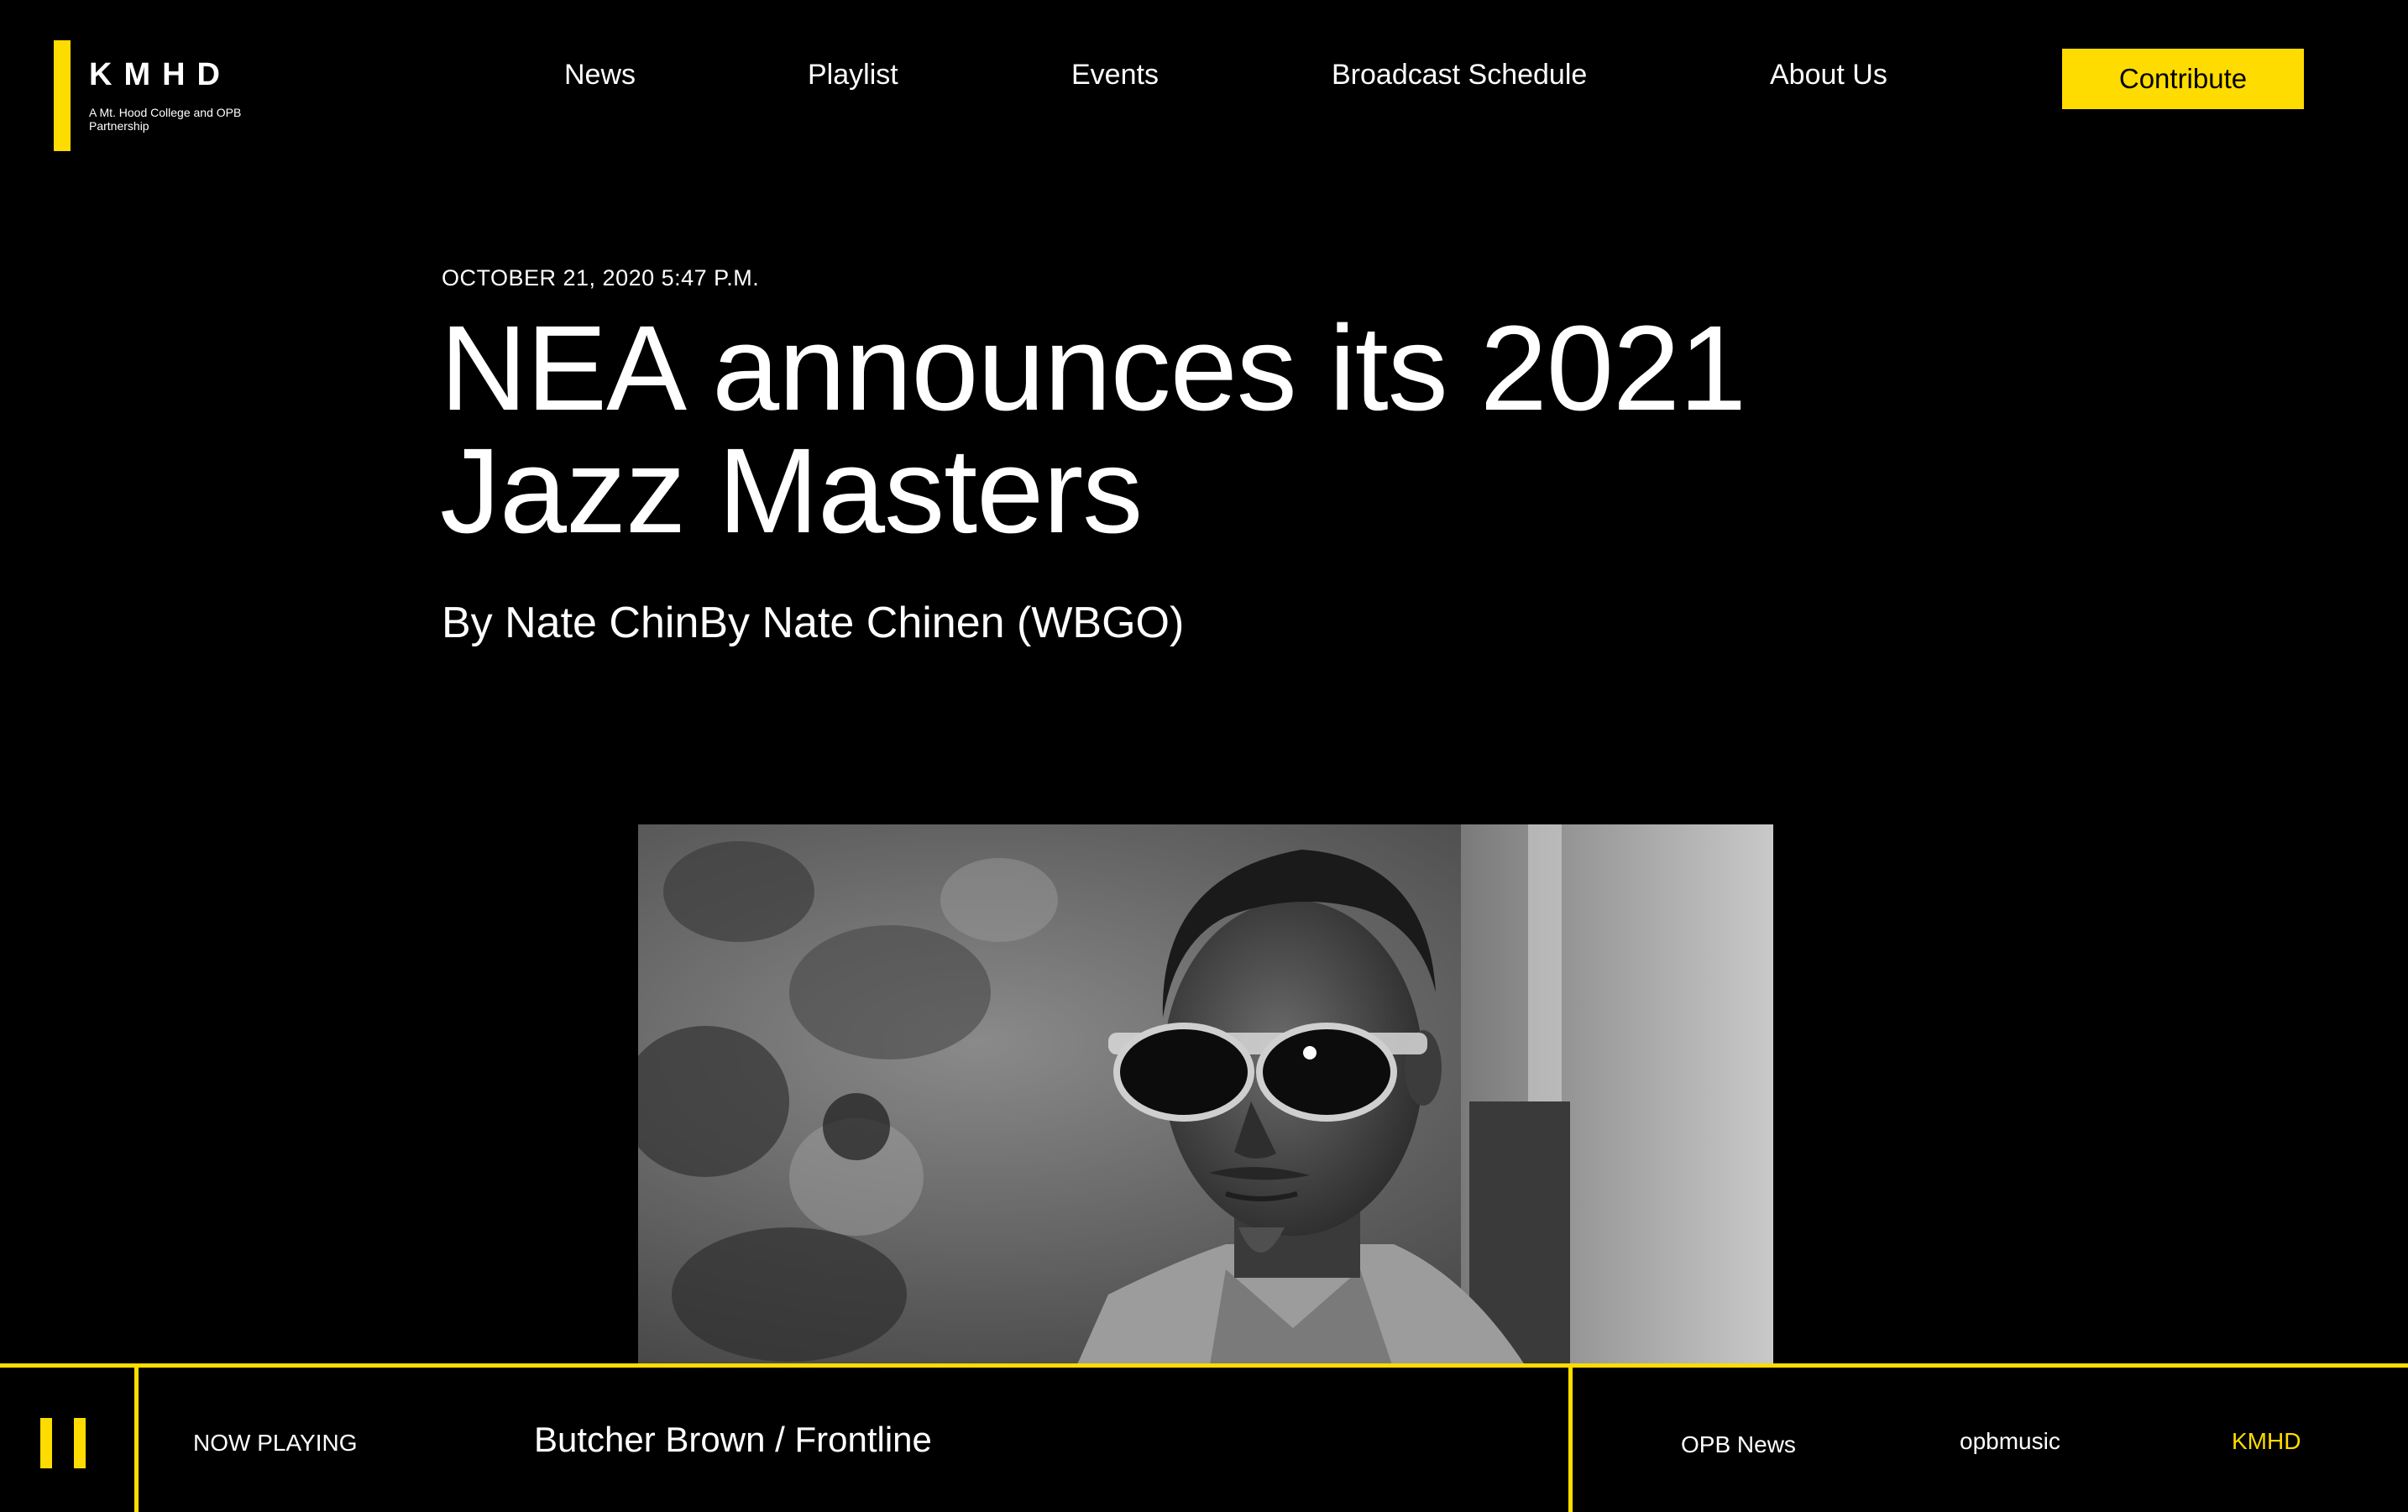 The height and width of the screenshot is (1512, 2408). I want to click on nav-broadcast-schedule: Broadcast Schedule, so click(1459, 75).